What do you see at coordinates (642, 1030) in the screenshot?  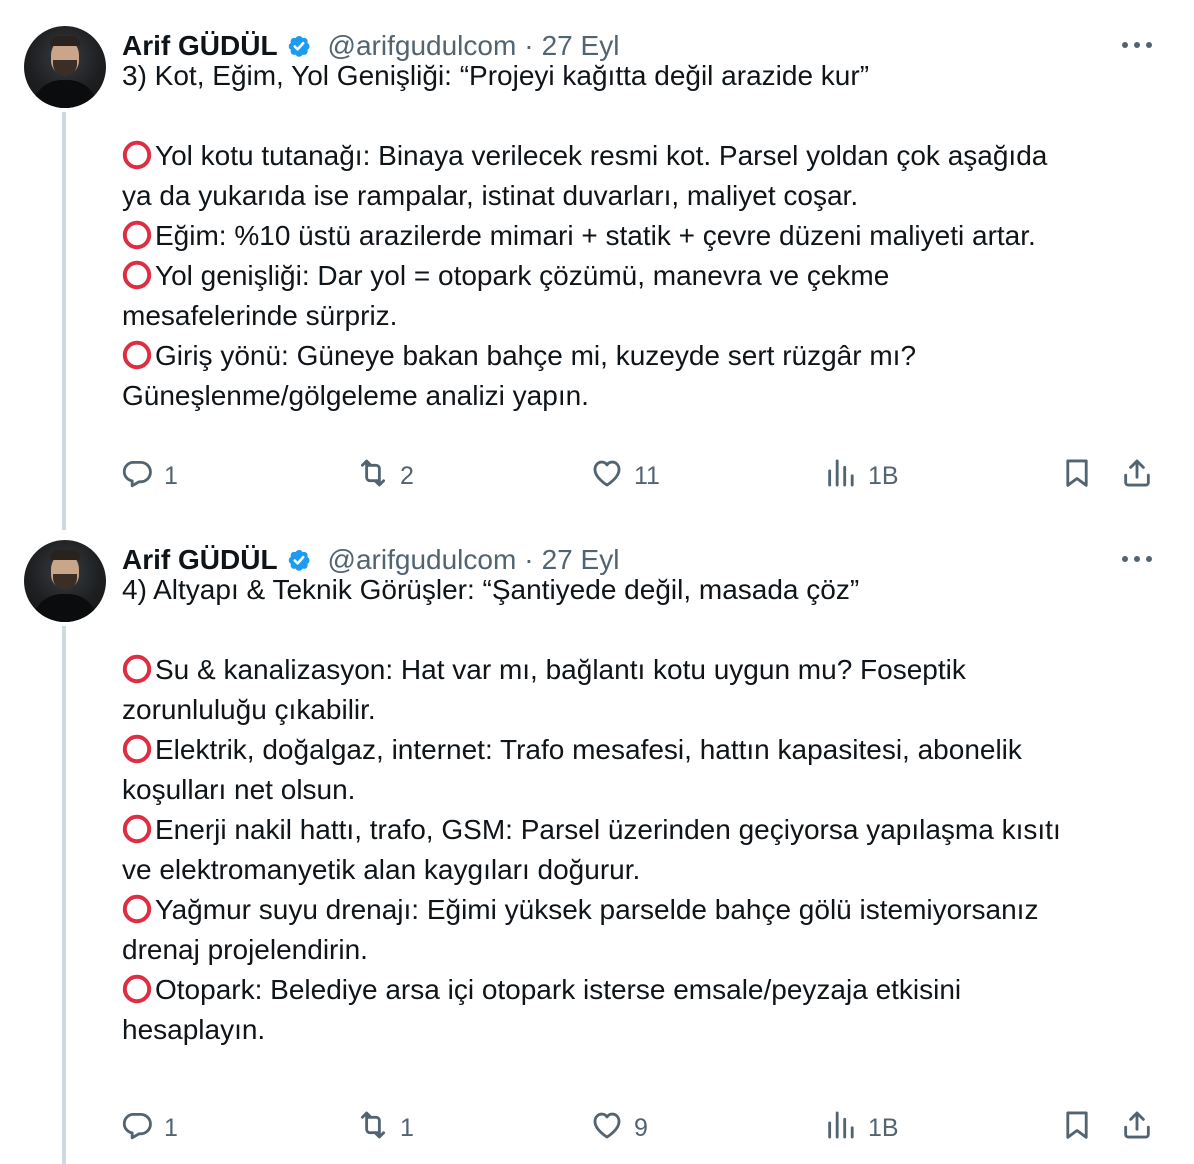 I see `tweet-text-line: hesaplayın.` at bounding box center [642, 1030].